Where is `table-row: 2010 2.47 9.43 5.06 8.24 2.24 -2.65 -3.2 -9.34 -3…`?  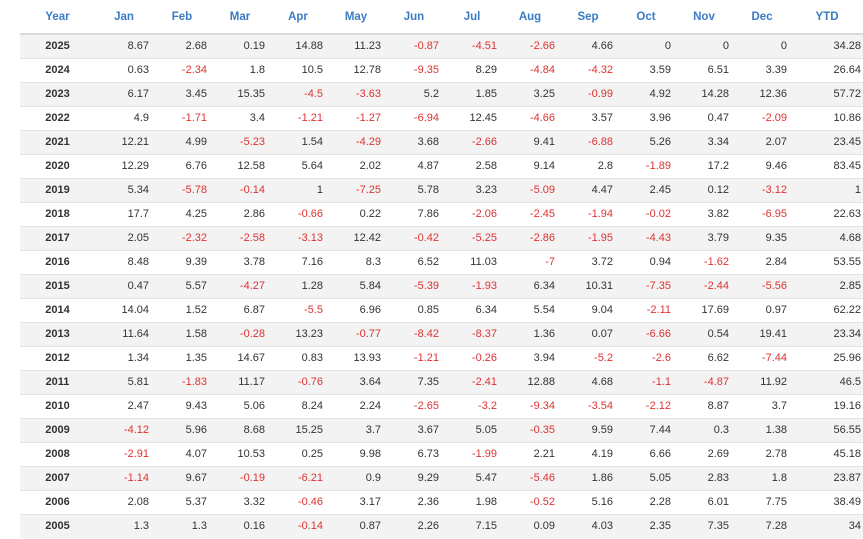
table-row: 2010 2.47 9.43 5.06 8.24 2.24 -2.65 -3.2 -9.34 -3… is located at coordinates (441, 405).